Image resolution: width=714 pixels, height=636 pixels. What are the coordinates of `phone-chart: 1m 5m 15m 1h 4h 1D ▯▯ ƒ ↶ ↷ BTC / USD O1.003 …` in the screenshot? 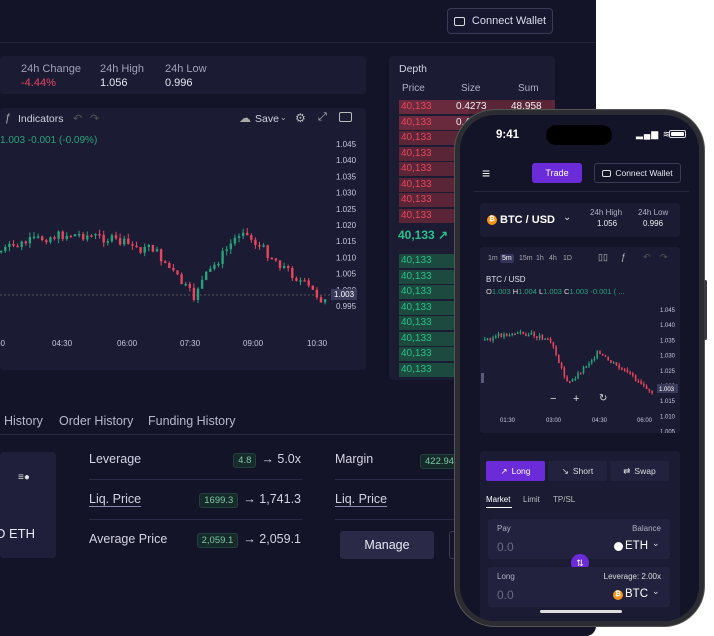 It's located at (580, 340).